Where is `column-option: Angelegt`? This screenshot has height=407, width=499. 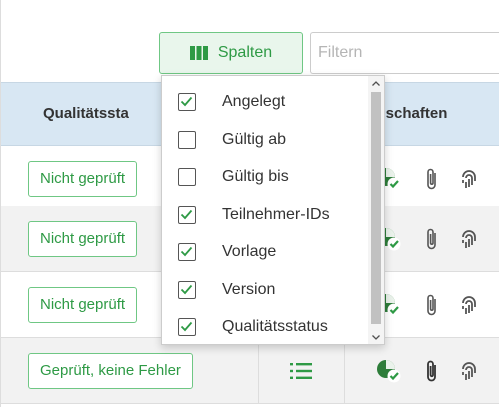 column-option: Angelegt is located at coordinates (265, 103).